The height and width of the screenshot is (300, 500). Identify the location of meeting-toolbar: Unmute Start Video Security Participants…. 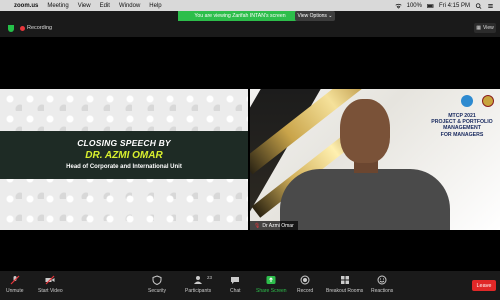
(250, 285).